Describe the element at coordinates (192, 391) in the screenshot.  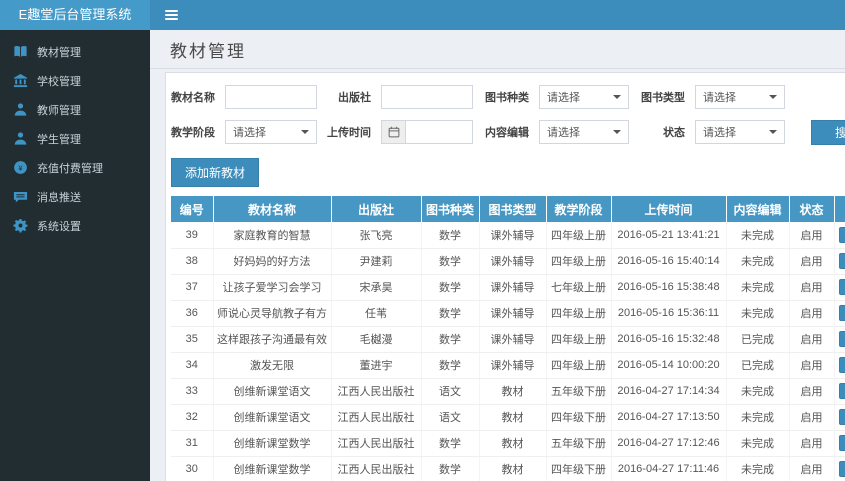
I see `table-cell: 33` at that location.